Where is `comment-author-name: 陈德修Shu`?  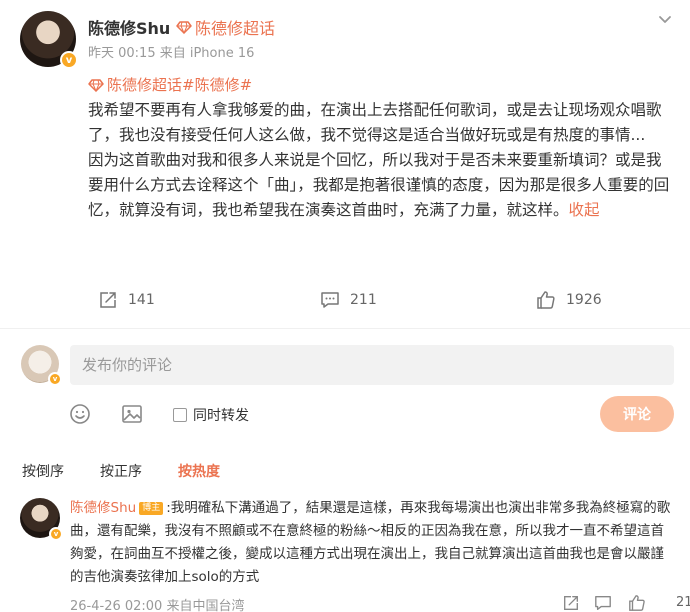
comment-author-name: 陈德修Shu is located at coordinates (103, 508).